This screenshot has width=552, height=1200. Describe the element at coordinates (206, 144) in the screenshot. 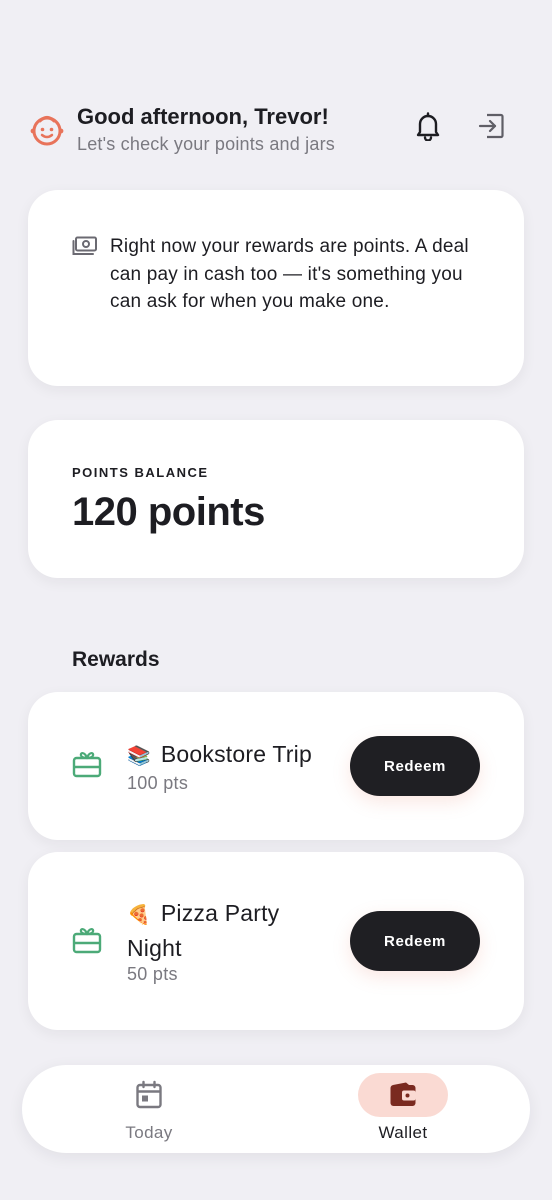

I see `greeting-subtitle: Let's check your points and jars` at that location.